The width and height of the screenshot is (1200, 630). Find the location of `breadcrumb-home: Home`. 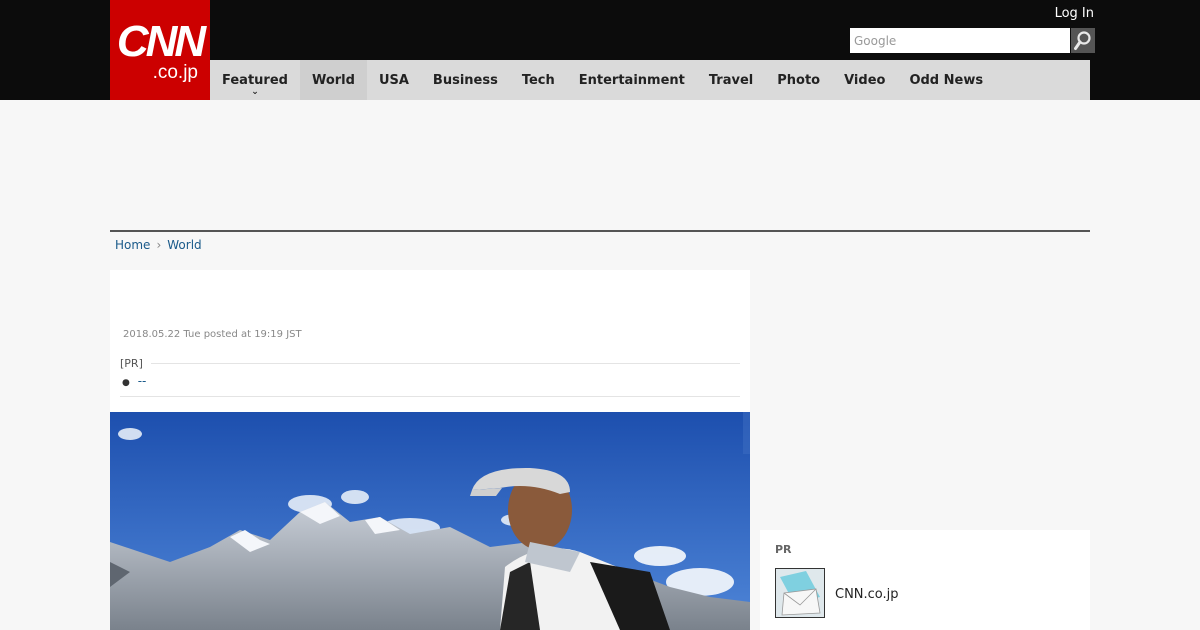

breadcrumb-home: Home is located at coordinates (132, 245).